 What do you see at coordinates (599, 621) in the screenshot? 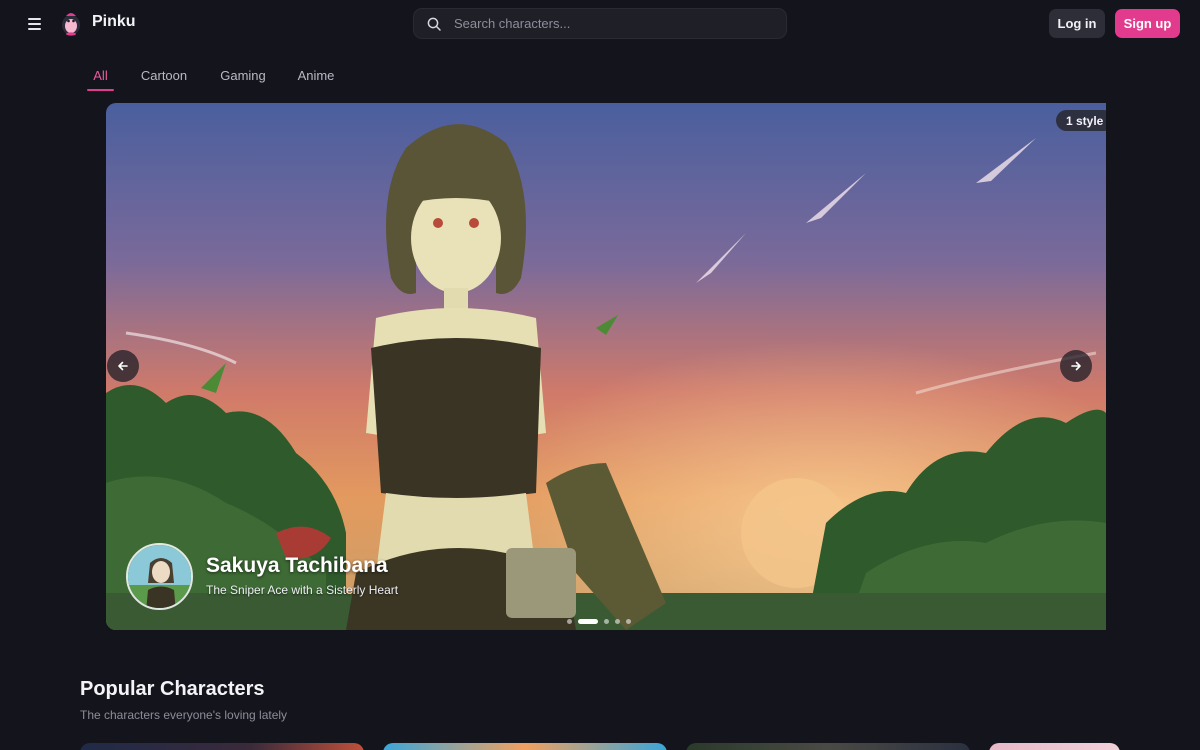
I see `carousel-indicators` at bounding box center [599, 621].